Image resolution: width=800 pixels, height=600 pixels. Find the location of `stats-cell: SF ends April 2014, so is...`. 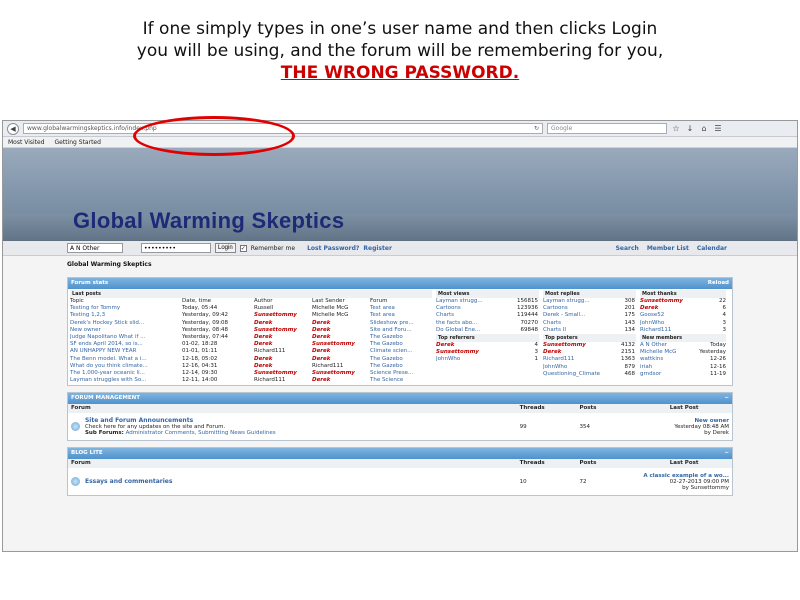

stats-cell: SF ends April 2014, so is... is located at coordinates (126, 344).